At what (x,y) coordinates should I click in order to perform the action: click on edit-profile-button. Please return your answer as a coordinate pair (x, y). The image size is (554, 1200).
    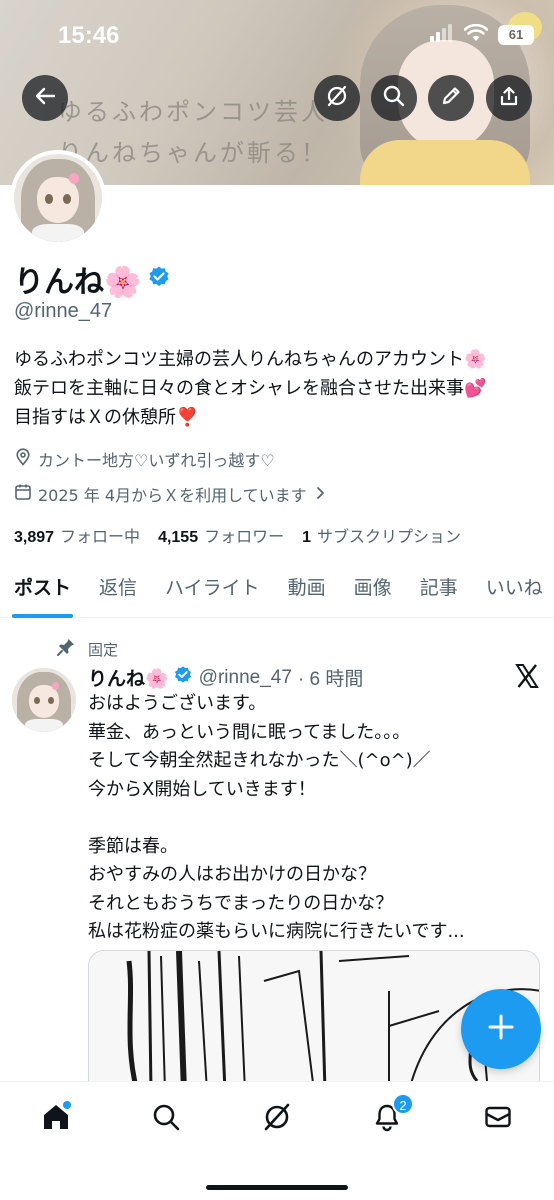
    Looking at the image, I should click on (451, 98).